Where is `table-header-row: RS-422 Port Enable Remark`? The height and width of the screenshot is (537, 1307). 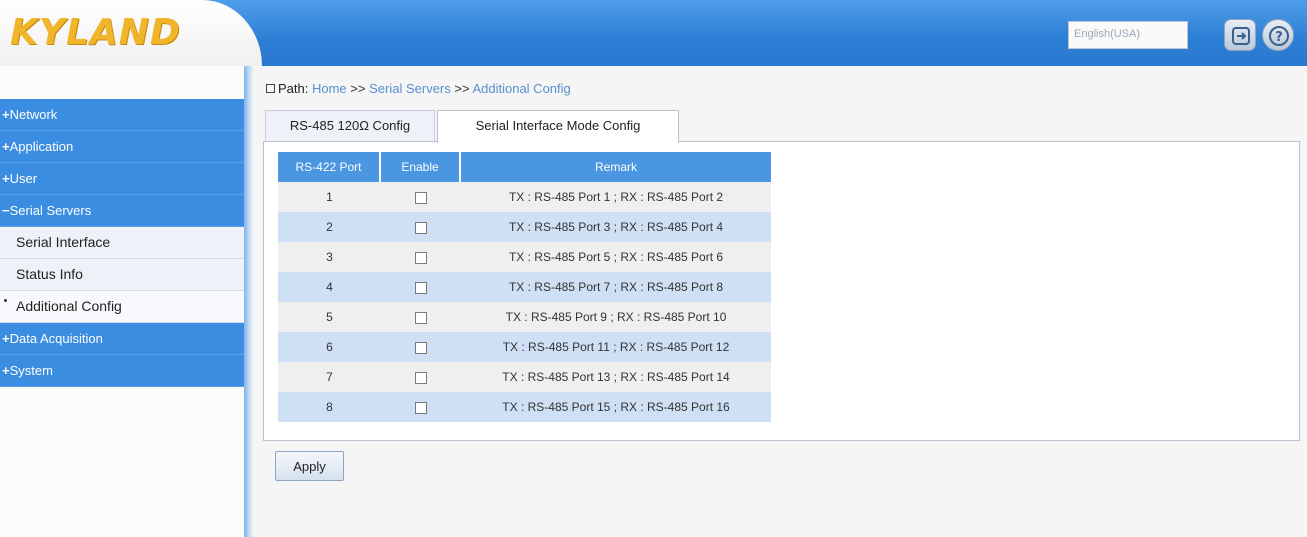
table-header-row: RS-422 Port Enable Remark is located at coordinates (524, 167).